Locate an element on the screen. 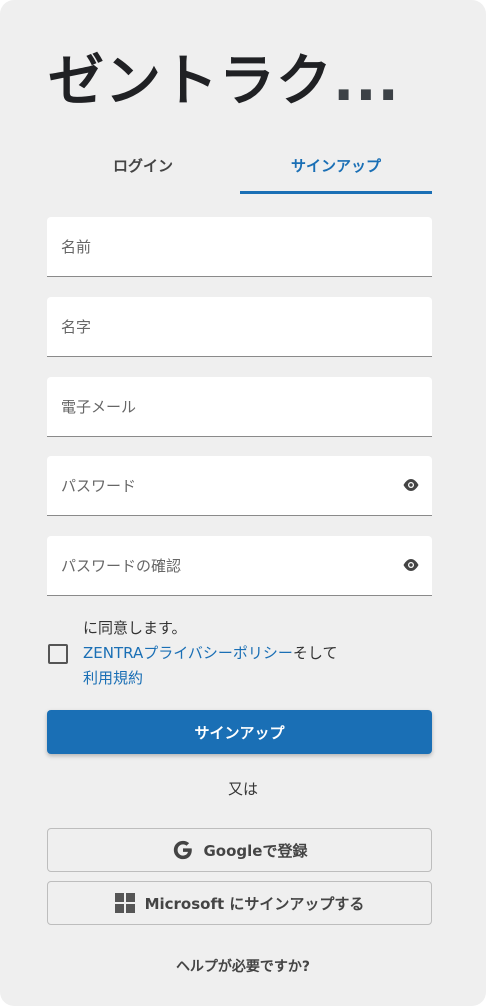 This screenshot has height=1006, width=486. password-field-container is located at coordinates (239, 486).